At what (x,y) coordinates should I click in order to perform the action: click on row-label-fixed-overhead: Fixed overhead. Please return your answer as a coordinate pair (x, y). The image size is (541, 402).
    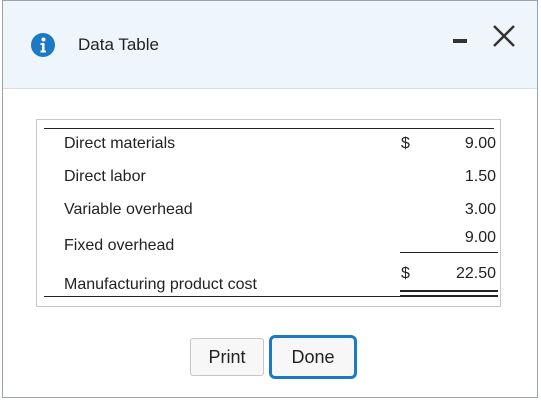
    Looking at the image, I should click on (119, 245).